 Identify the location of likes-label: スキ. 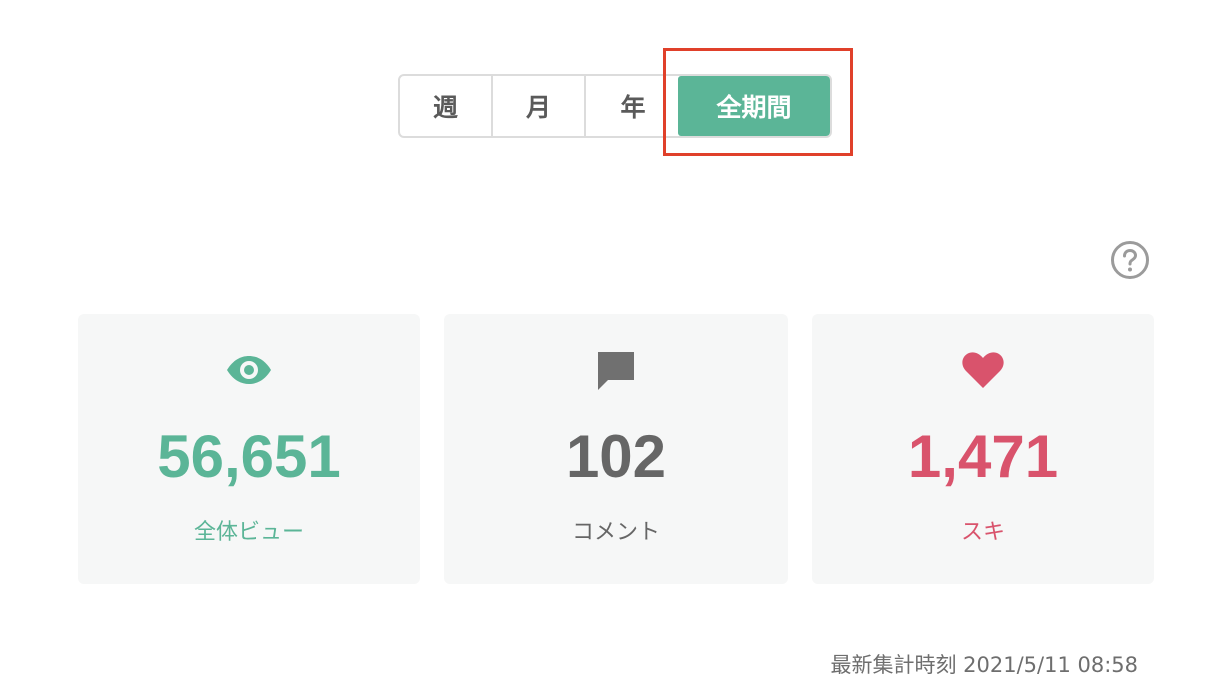
(982, 532).